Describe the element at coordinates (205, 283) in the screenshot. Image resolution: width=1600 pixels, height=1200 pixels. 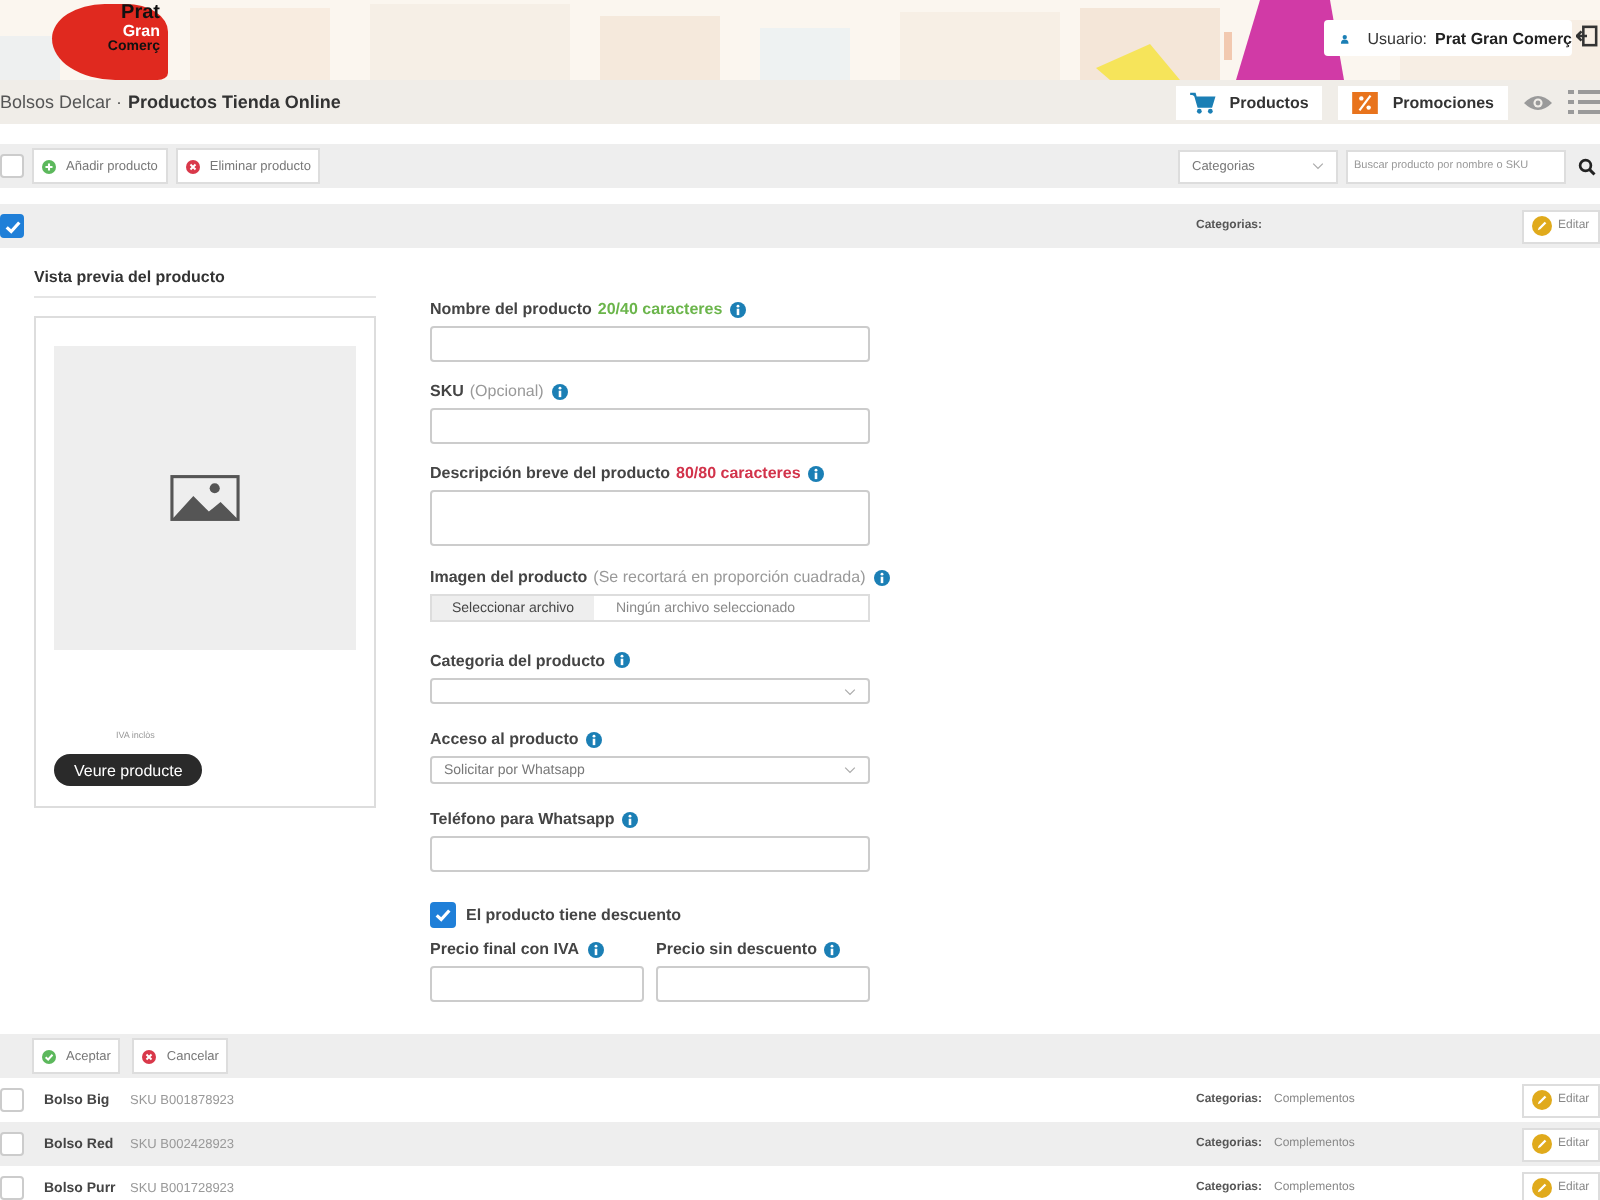
I see `preview-title: Vista previa del producto` at that location.